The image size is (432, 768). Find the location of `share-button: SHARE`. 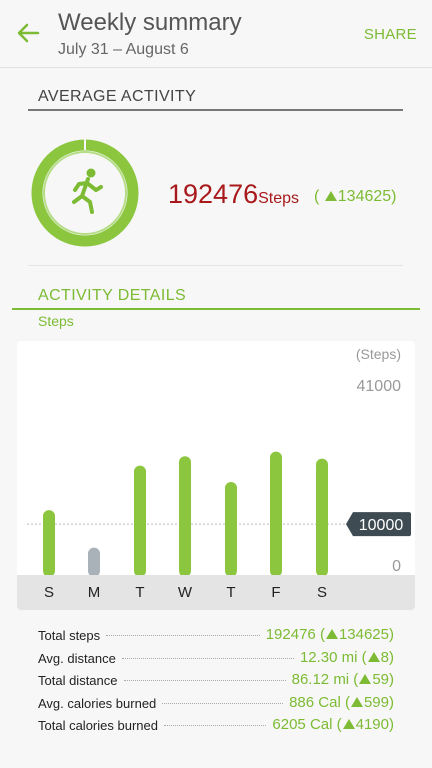

share-button: SHARE is located at coordinates (390, 34).